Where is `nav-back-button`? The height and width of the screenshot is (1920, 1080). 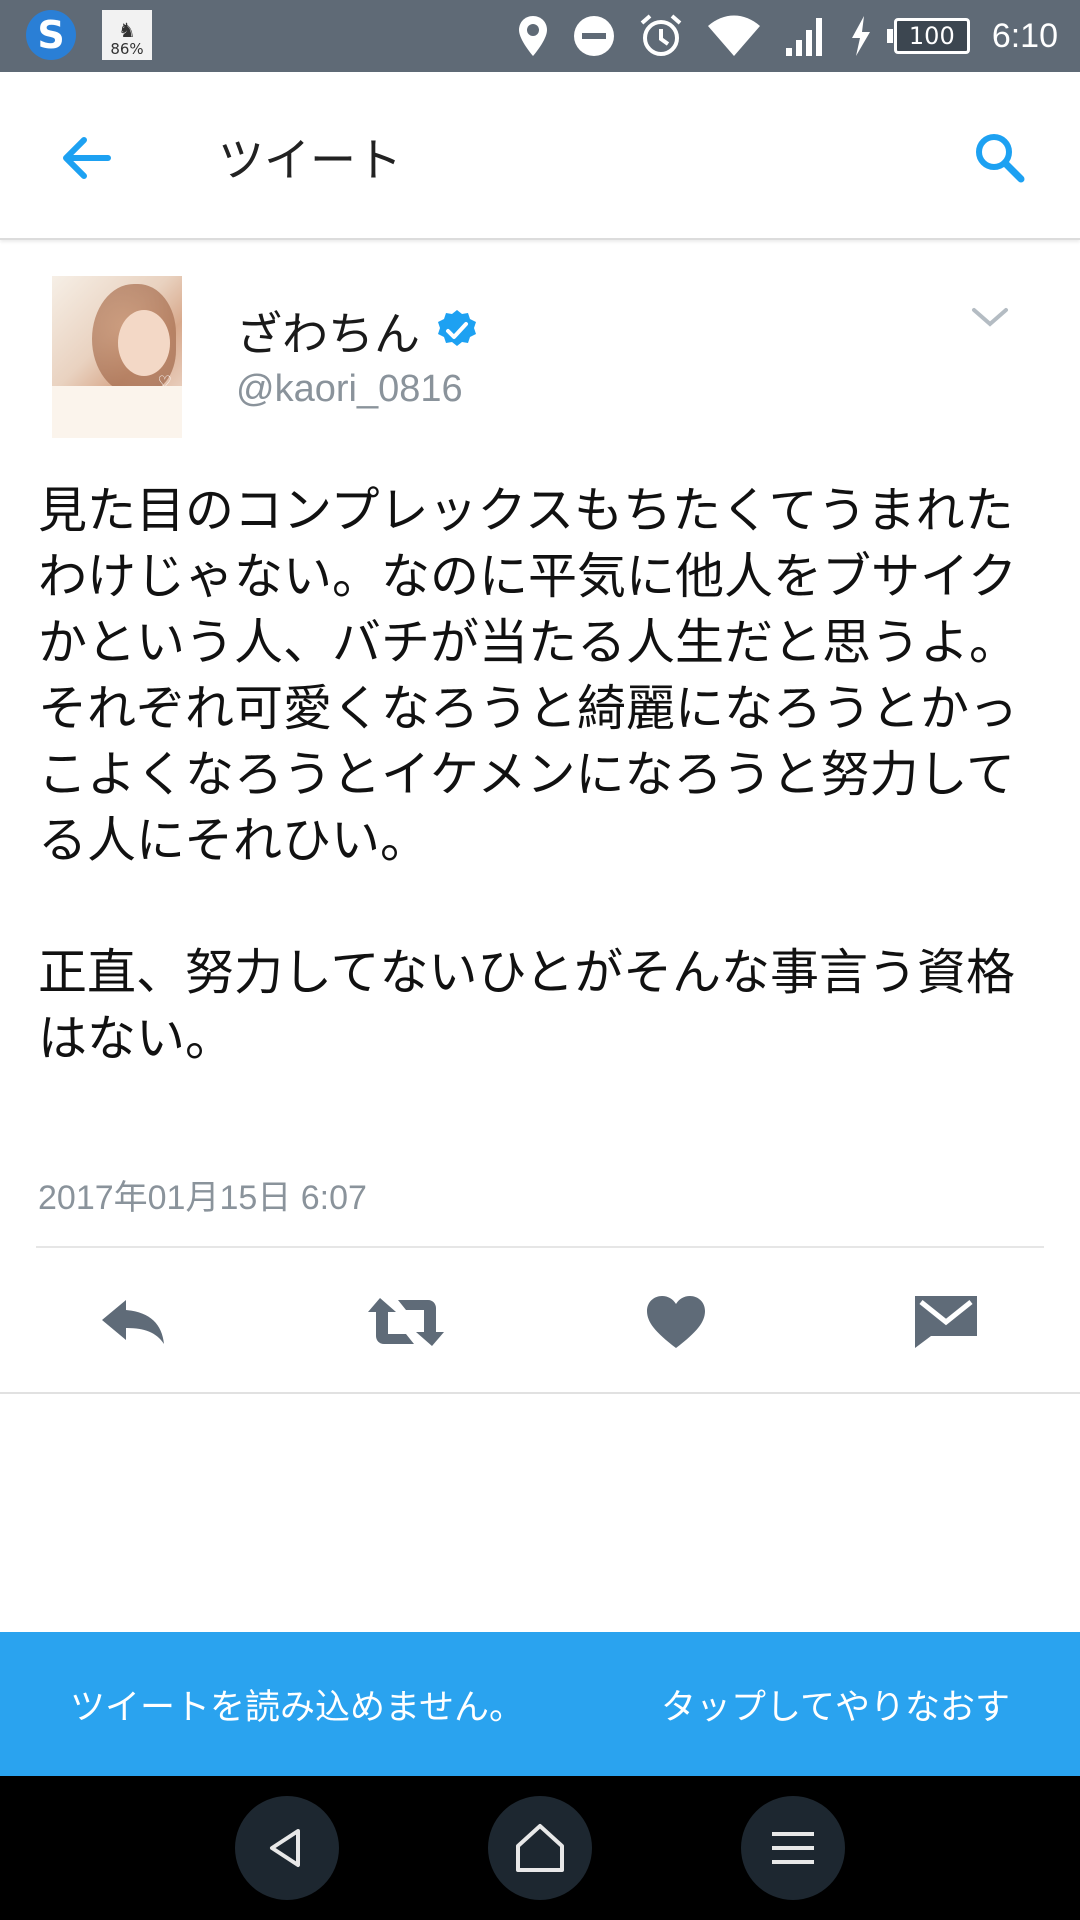 nav-back-button is located at coordinates (286, 1848).